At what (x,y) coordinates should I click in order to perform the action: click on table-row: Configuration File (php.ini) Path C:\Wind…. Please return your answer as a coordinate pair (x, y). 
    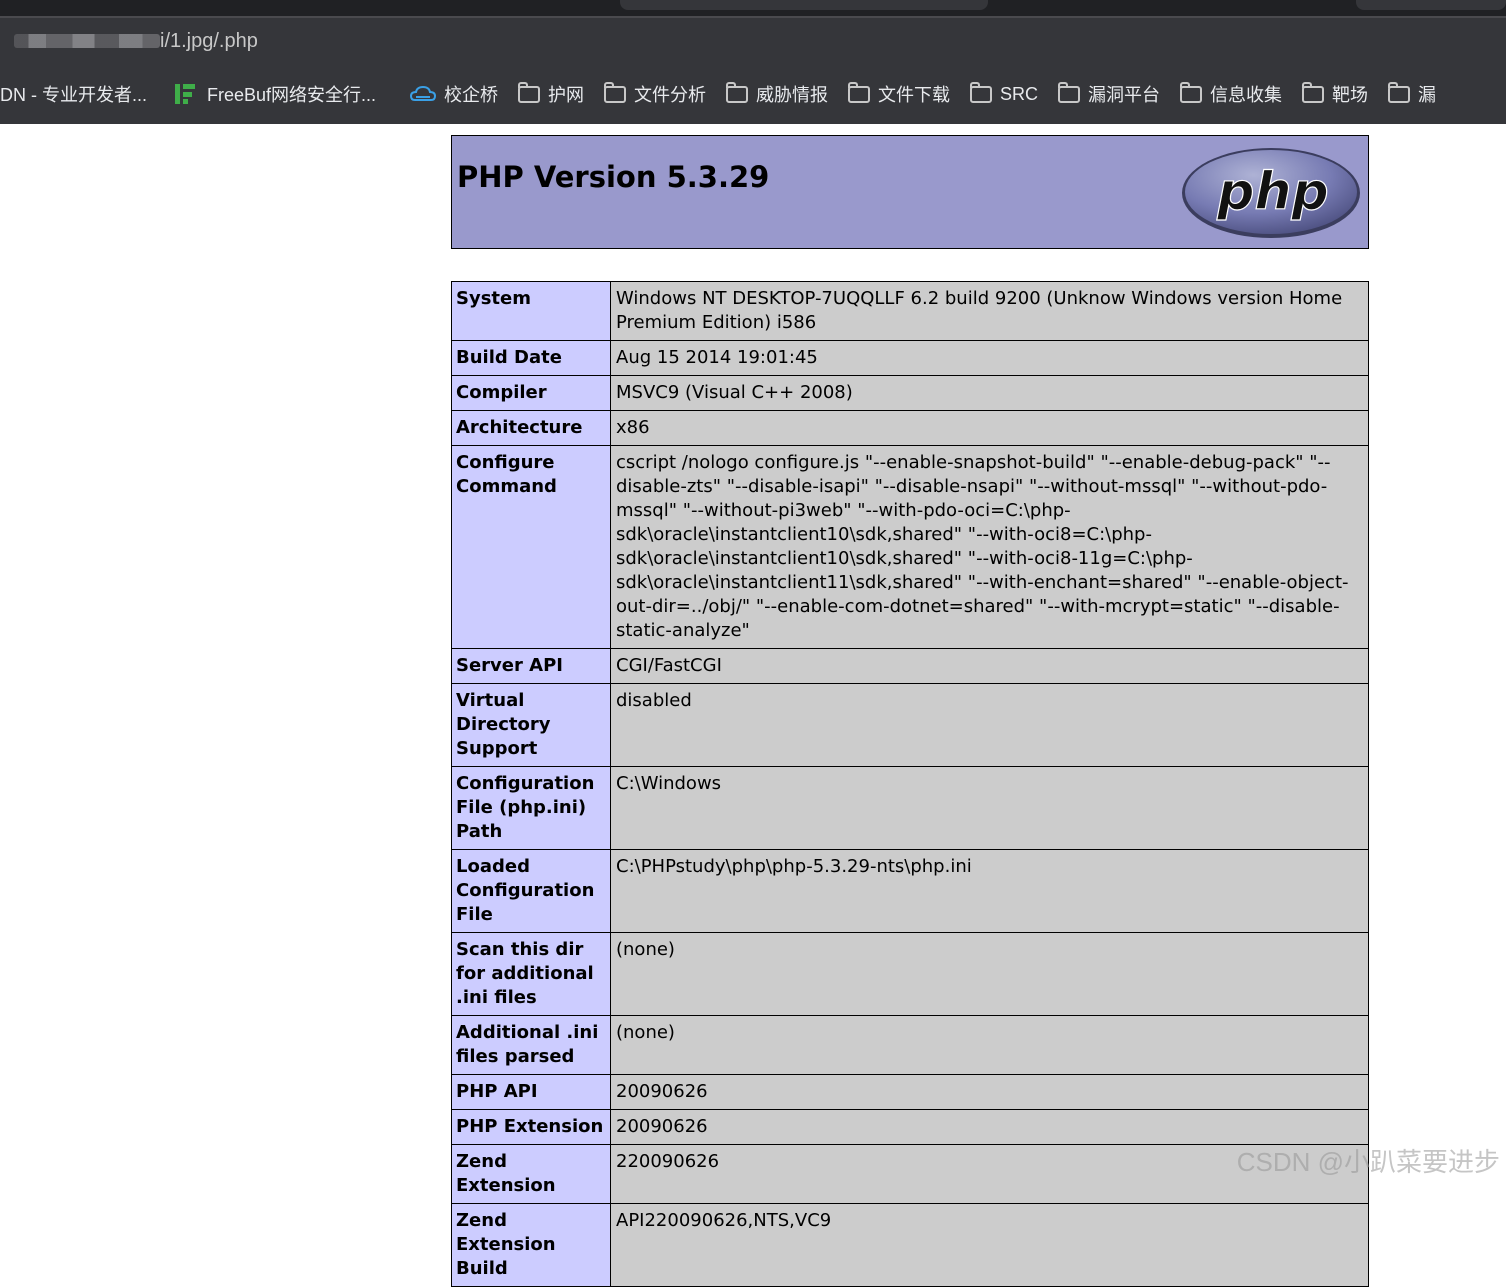
    Looking at the image, I should click on (910, 808).